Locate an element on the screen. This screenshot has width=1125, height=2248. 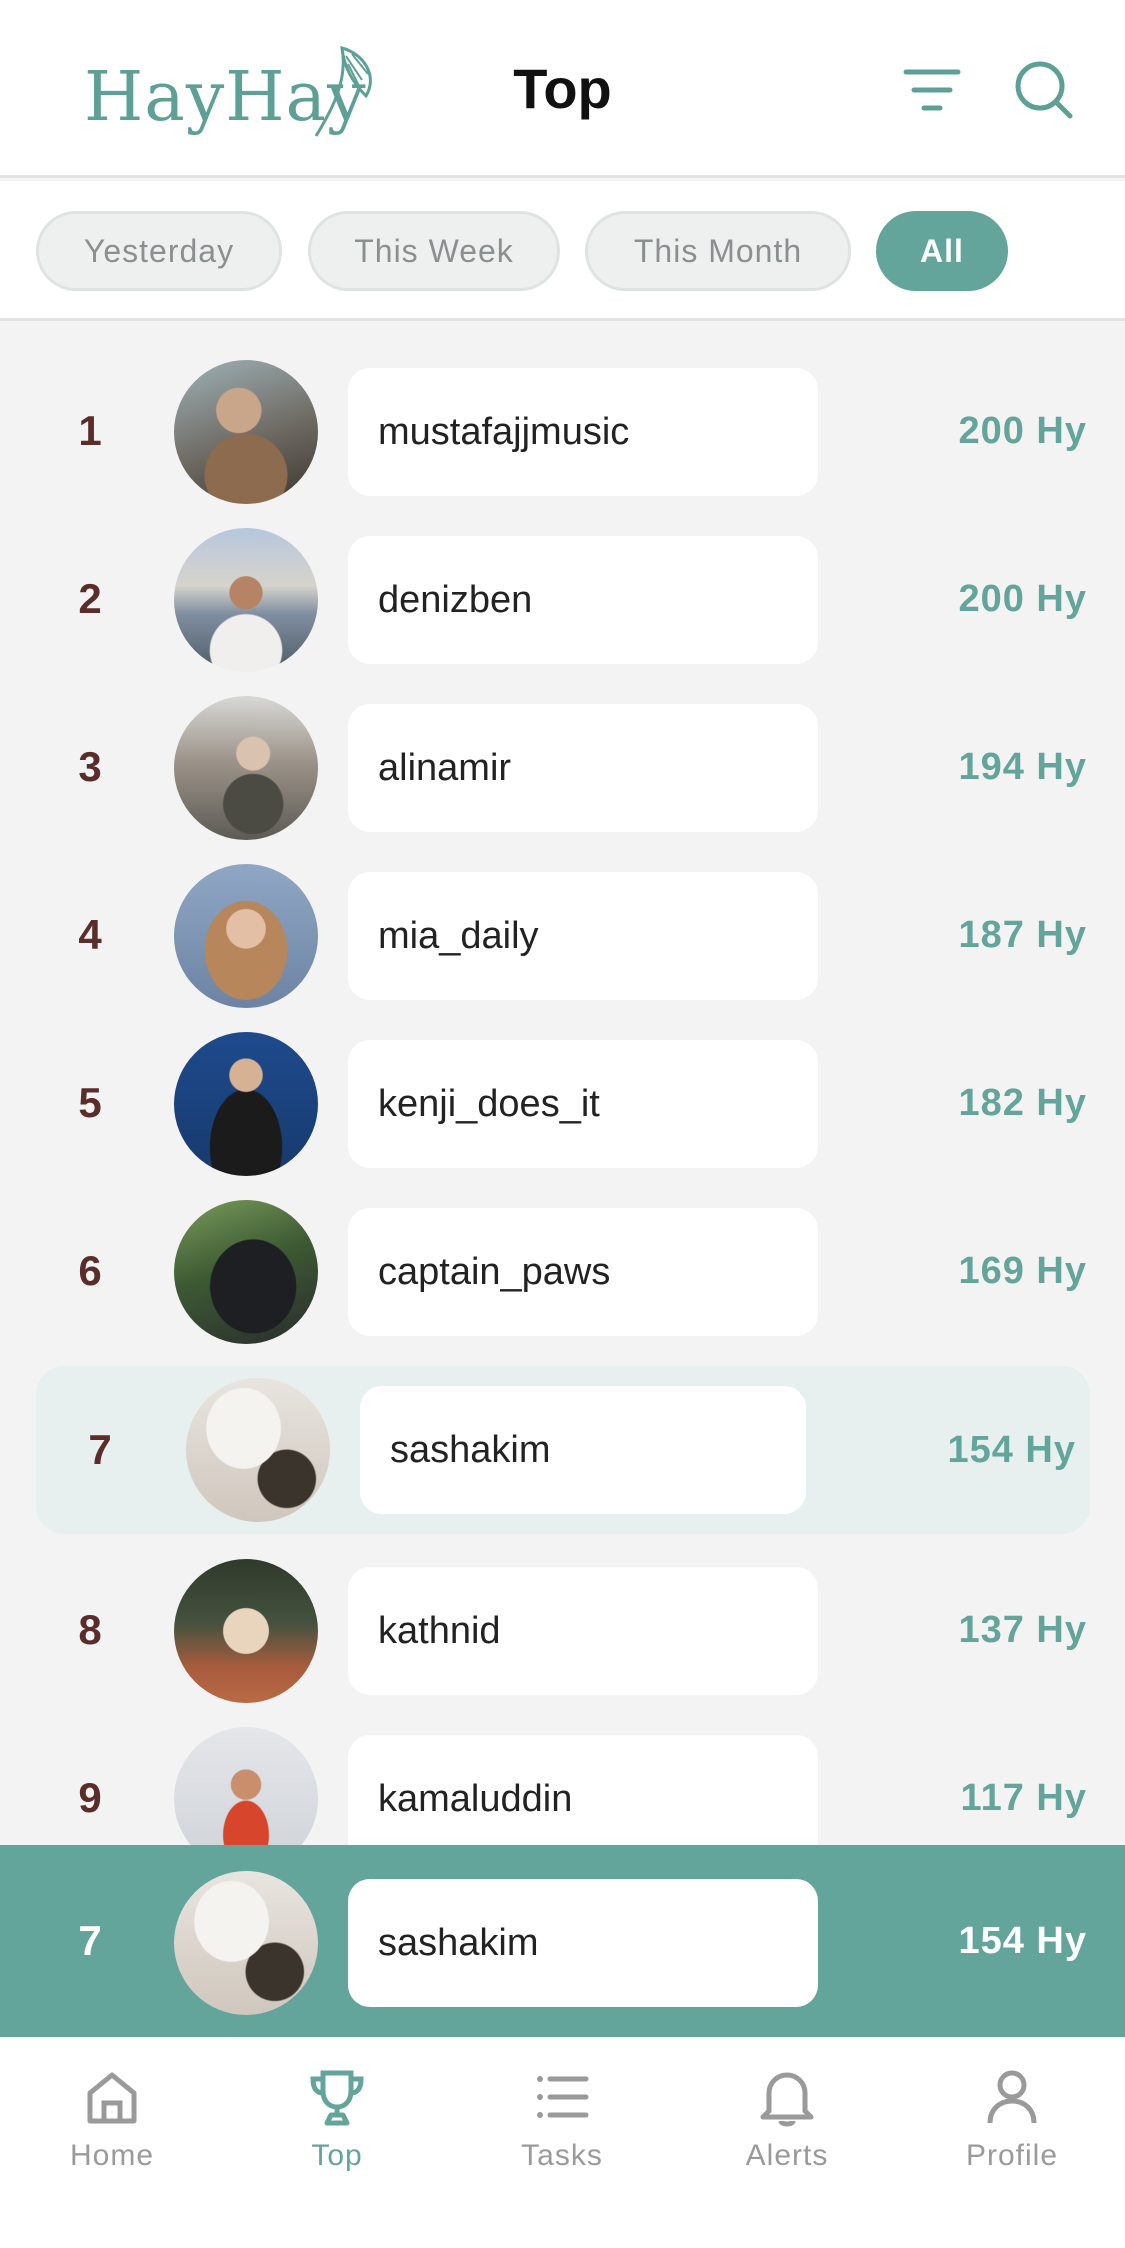
nav-top: Top is located at coordinates (337, 2130).